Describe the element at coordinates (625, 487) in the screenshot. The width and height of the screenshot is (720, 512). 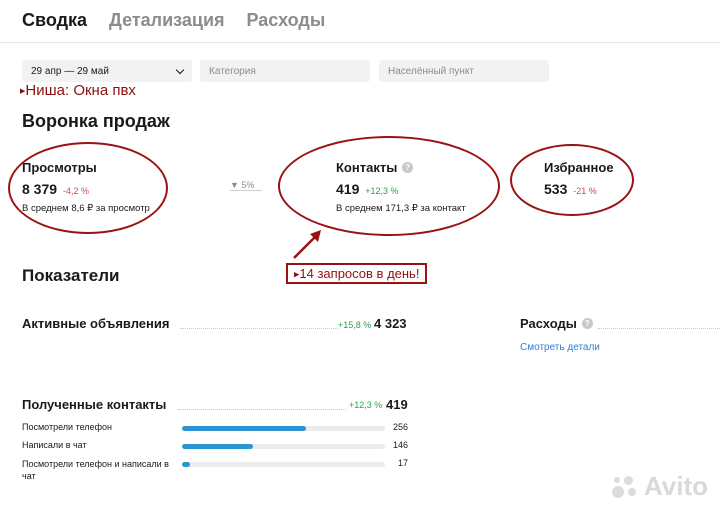
I see `avito-logo-icon` at that location.